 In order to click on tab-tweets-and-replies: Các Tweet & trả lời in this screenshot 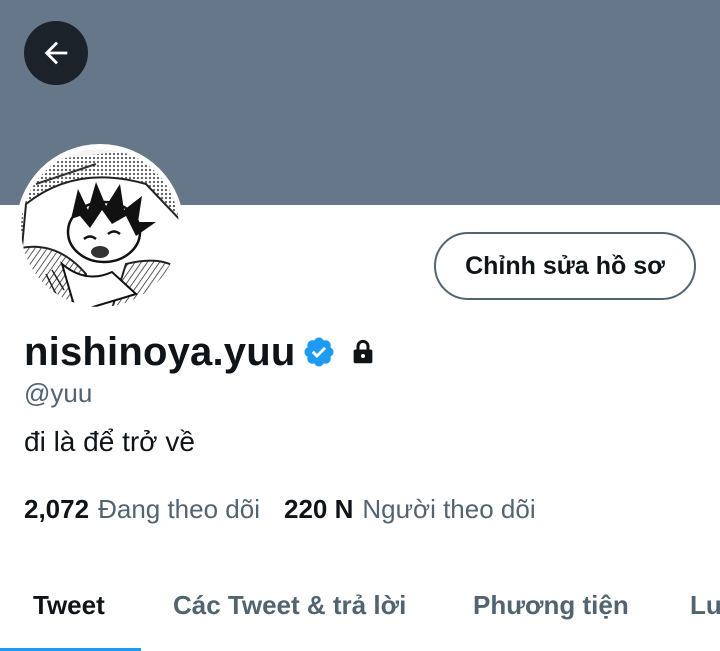, I will do `click(289, 605)`.